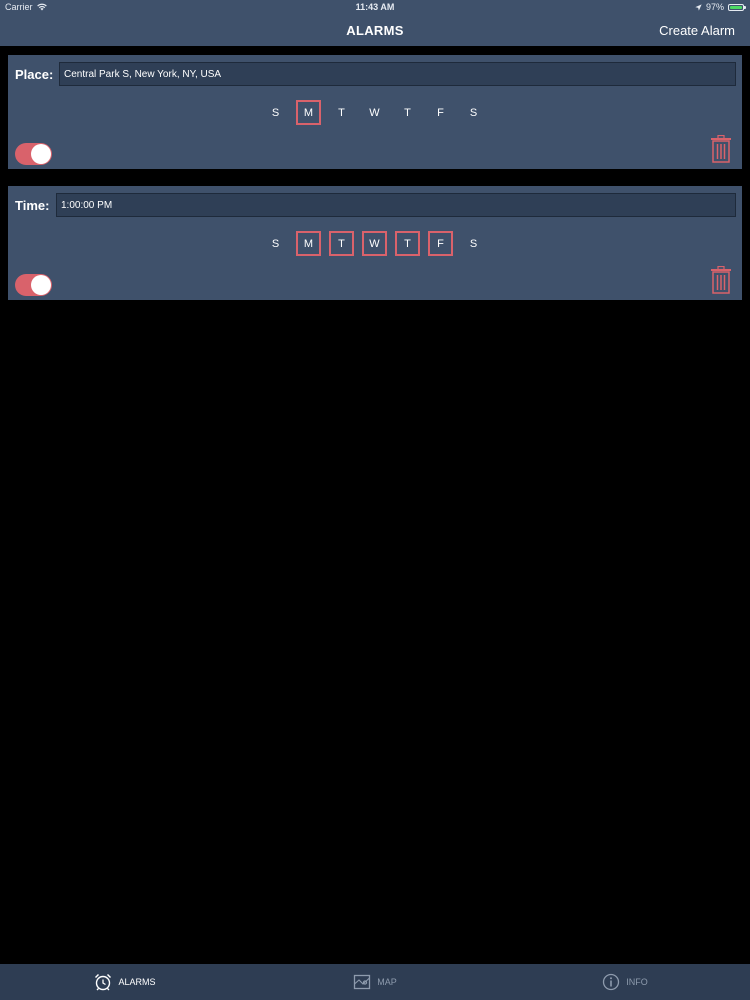  Describe the element at coordinates (387, 982) in the screenshot. I see `tab-label: MAP` at that location.